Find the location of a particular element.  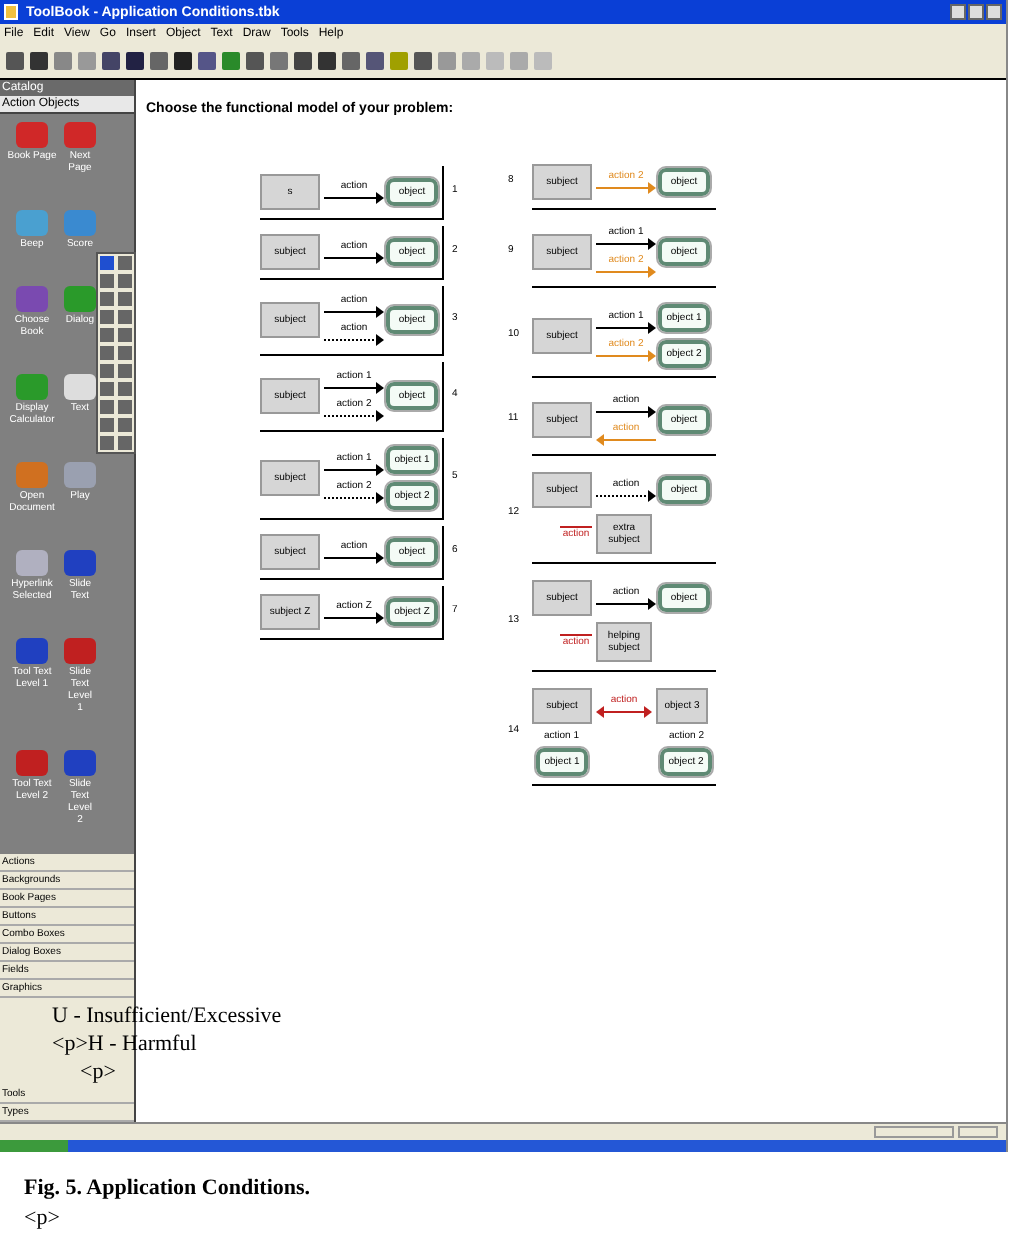

minimize-button is located at coordinates (958, 12).